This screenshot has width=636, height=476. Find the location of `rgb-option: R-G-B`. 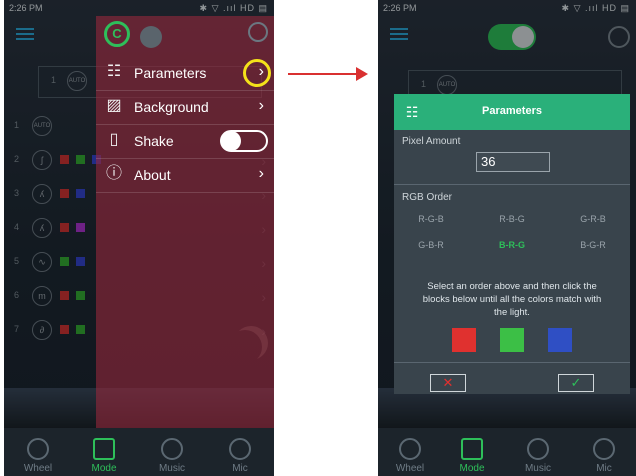

rgb-option: R-G-B is located at coordinates (431, 219).